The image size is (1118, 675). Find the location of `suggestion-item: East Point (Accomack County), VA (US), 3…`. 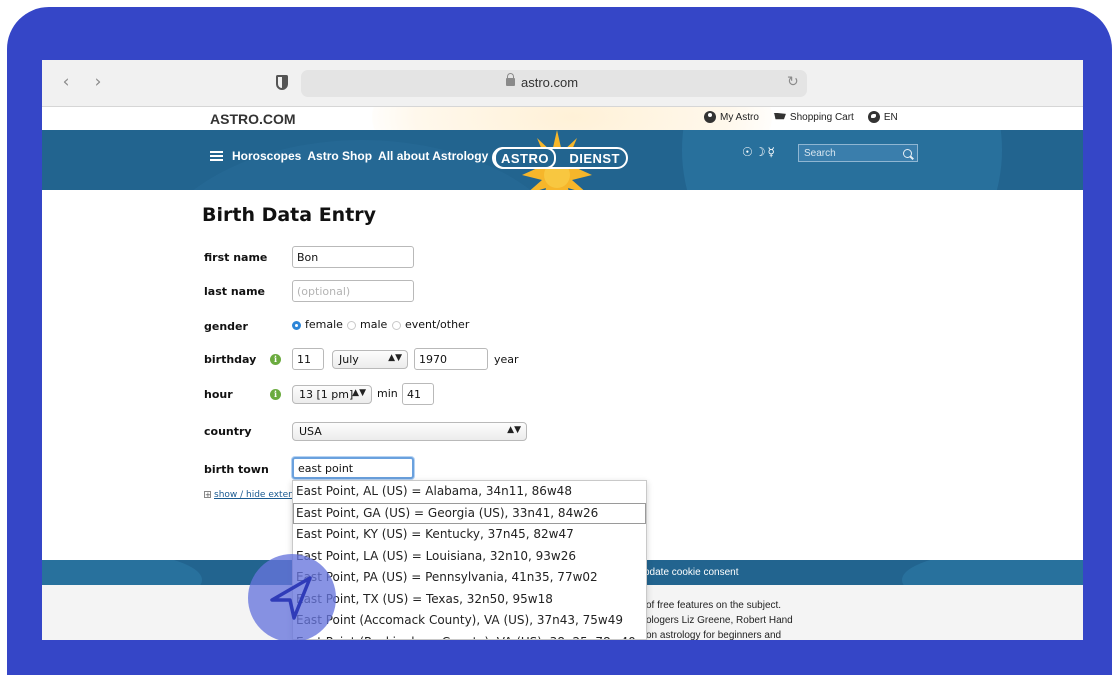

suggestion-item: East Point (Accomack County), VA (US), 3… is located at coordinates (469, 621).